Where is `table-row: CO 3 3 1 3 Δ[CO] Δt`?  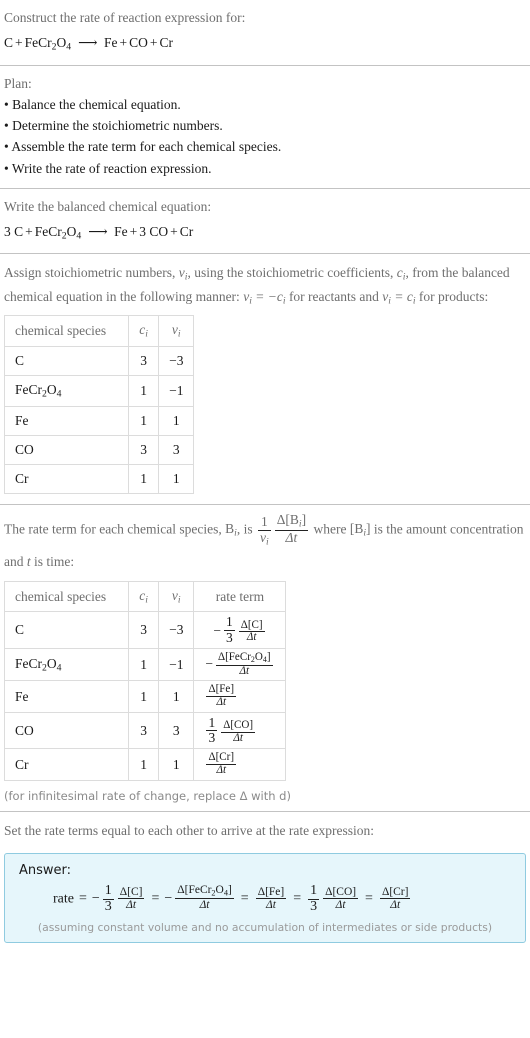 table-row: CO 3 3 1 3 Δ[CO] Δt is located at coordinates (145, 730).